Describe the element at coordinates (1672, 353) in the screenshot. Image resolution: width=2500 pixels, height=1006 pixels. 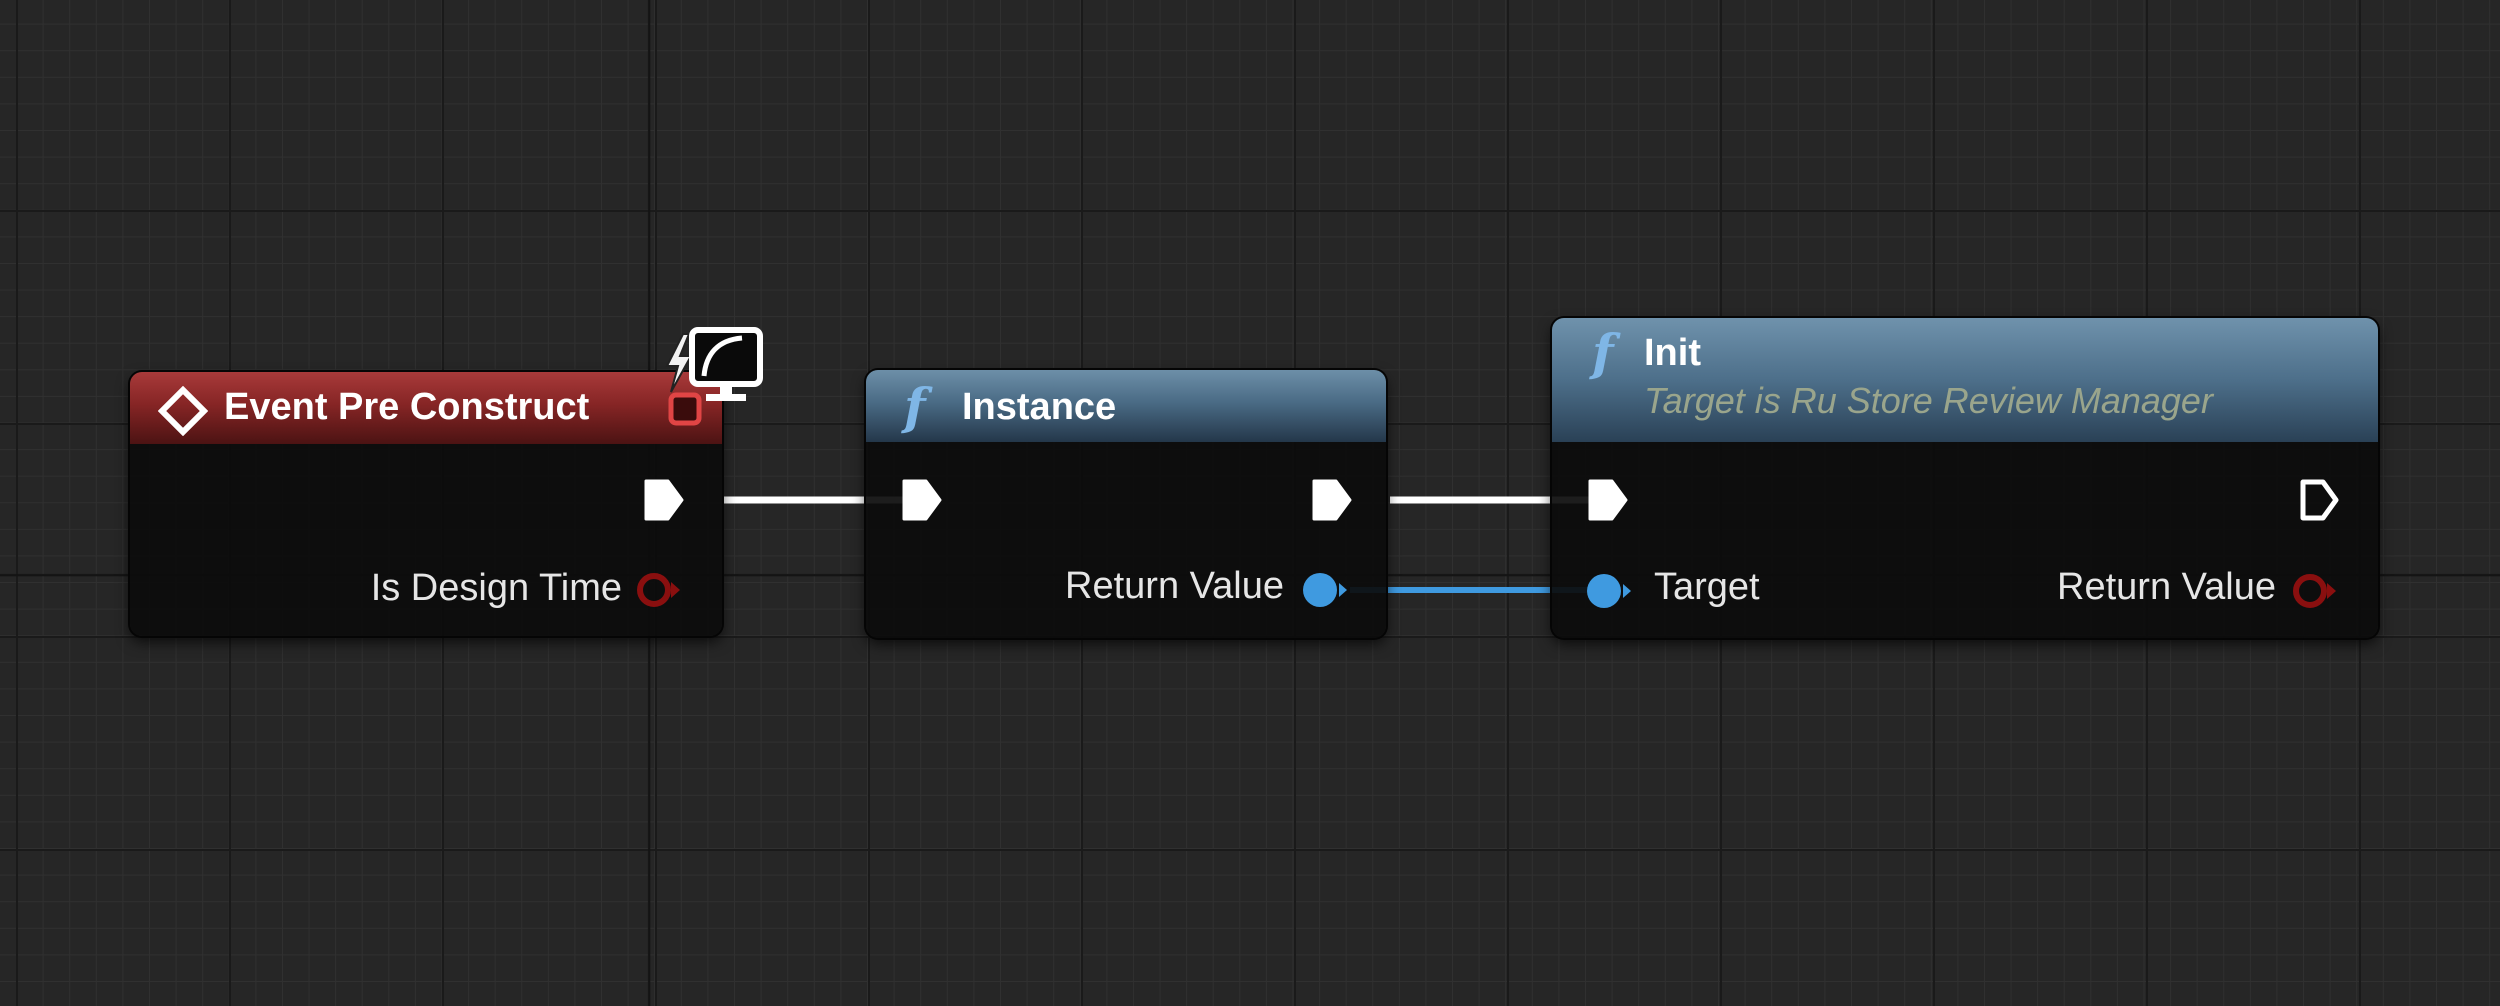
I see `node-title: Init` at that location.